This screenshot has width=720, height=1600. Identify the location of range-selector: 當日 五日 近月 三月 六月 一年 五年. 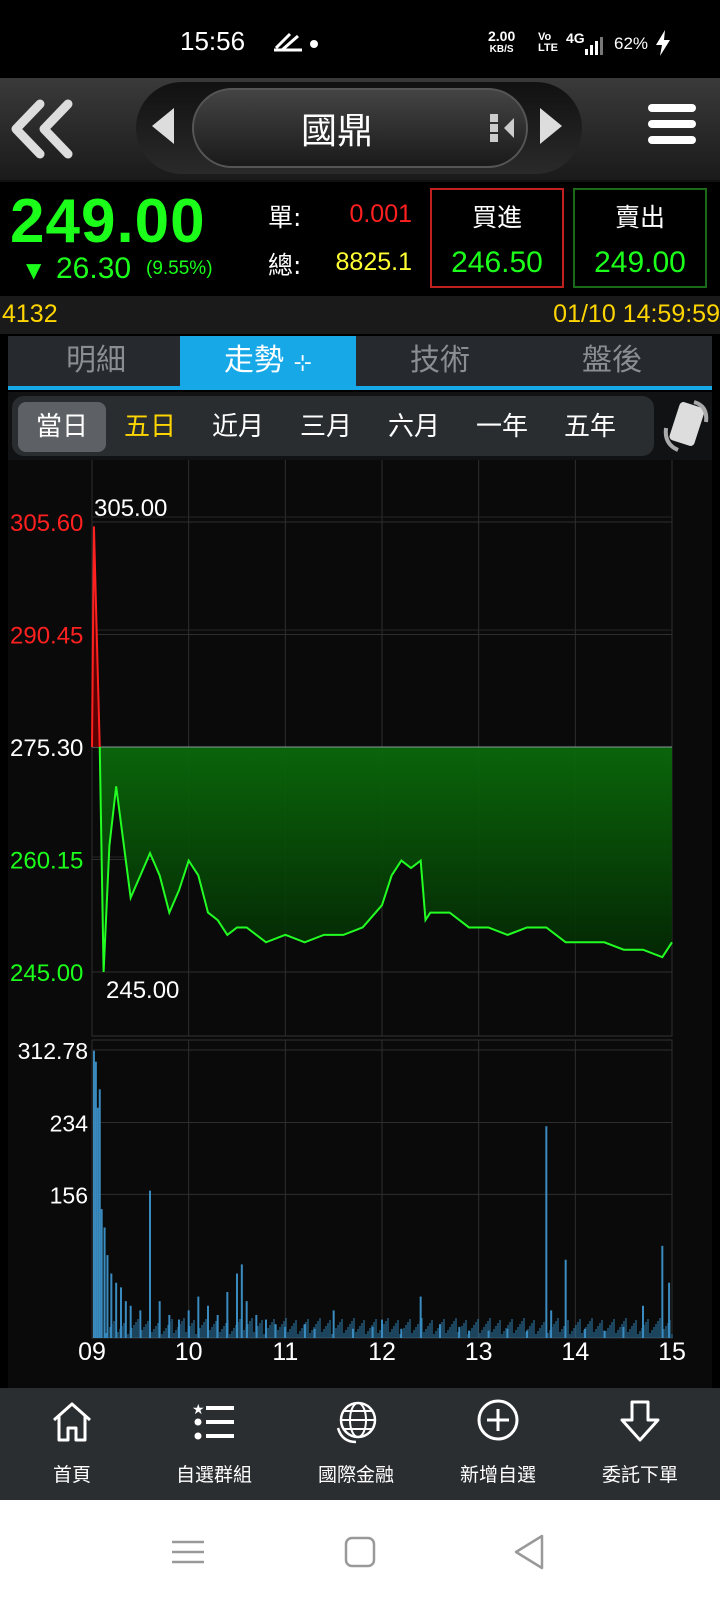
(360, 426).